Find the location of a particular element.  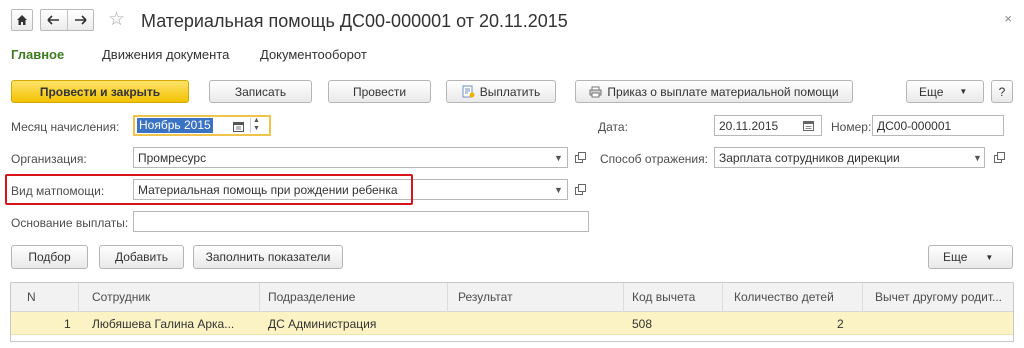

reflection-dropdown-icon: ▼ is located at coordinates (977, 157).